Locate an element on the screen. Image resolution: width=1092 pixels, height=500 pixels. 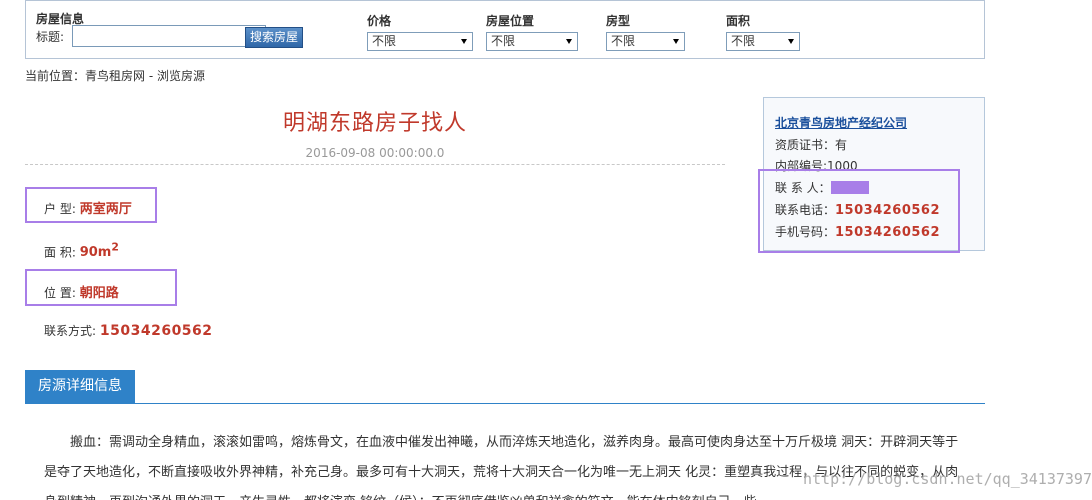
area-label: 面 积: is located at coordinates (60, 252).